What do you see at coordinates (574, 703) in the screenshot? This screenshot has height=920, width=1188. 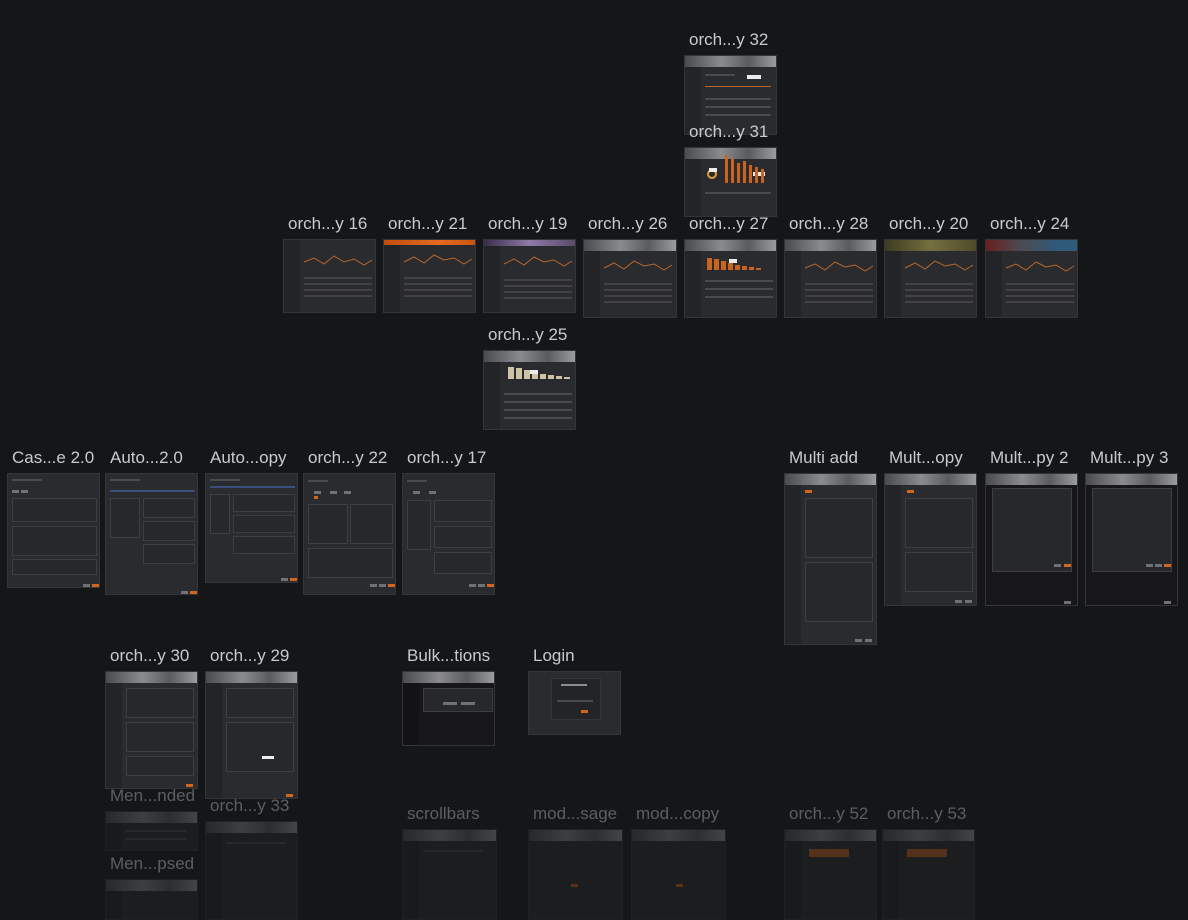 I see `frame-thumb-login` at bounding box center [574, 703].